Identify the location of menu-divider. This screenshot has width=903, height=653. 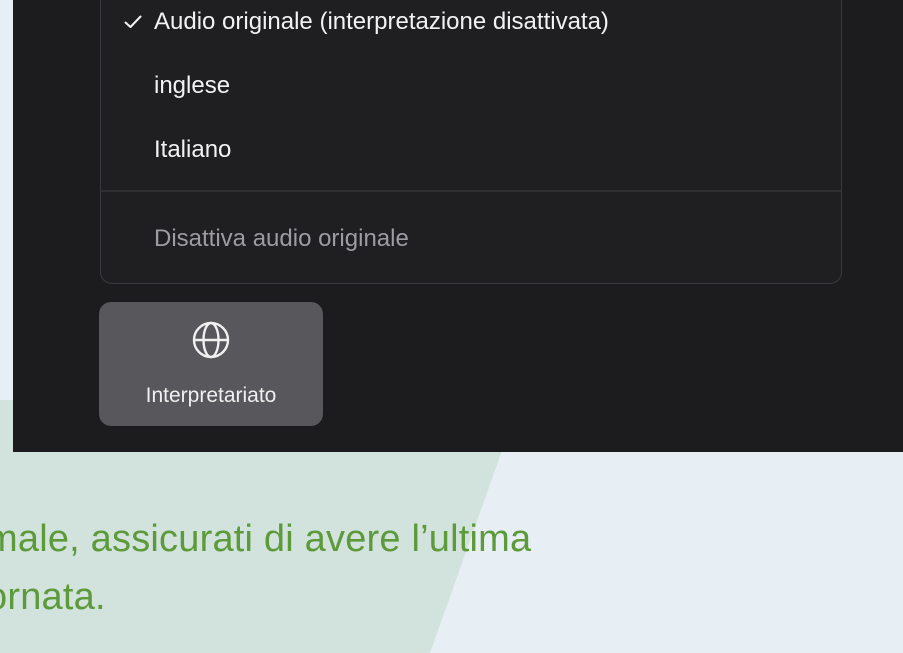
(471, 191).